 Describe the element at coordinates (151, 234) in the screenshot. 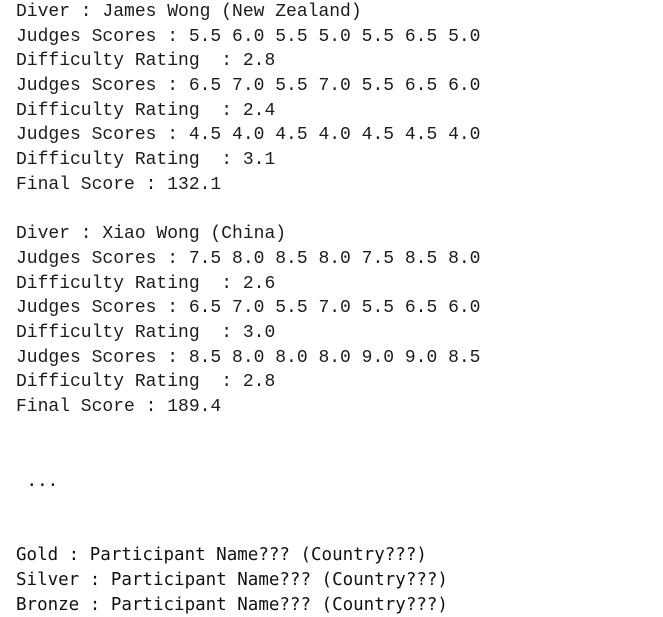

I see `diver-line: Diver : Xiao Wong (China)` at that location.